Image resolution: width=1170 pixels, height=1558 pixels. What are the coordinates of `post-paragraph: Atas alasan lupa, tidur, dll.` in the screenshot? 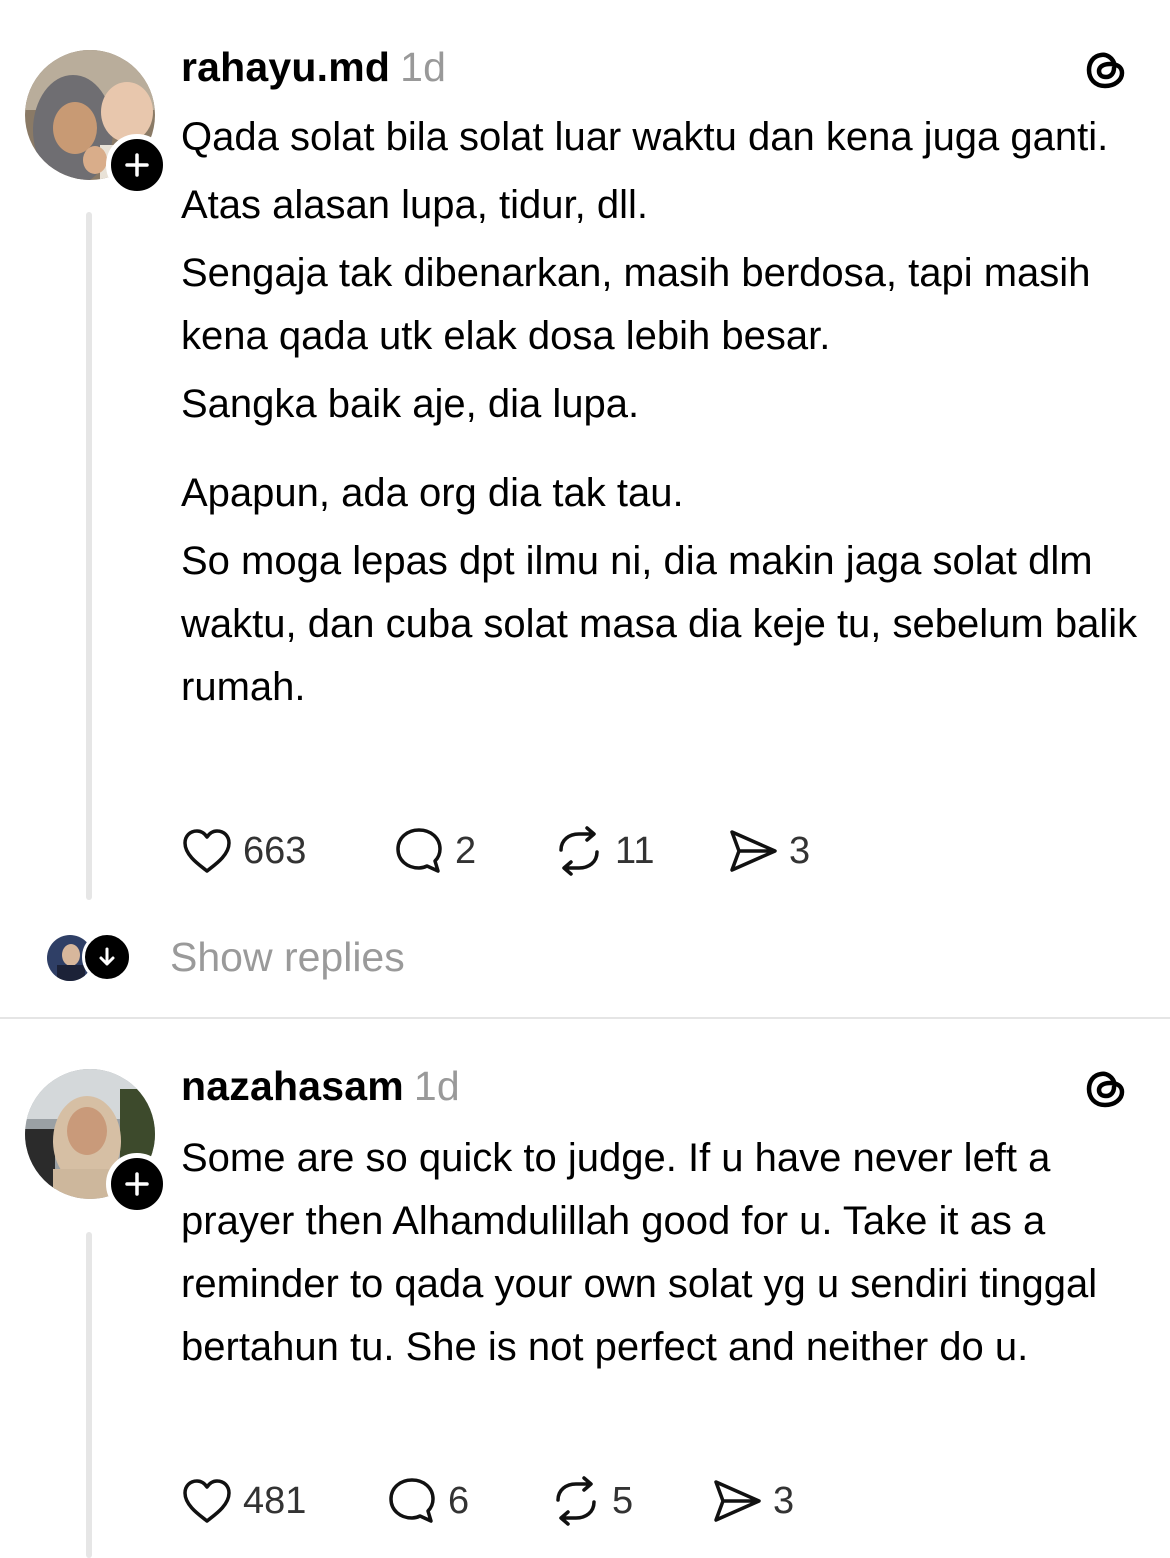 It's located at (414, 205).